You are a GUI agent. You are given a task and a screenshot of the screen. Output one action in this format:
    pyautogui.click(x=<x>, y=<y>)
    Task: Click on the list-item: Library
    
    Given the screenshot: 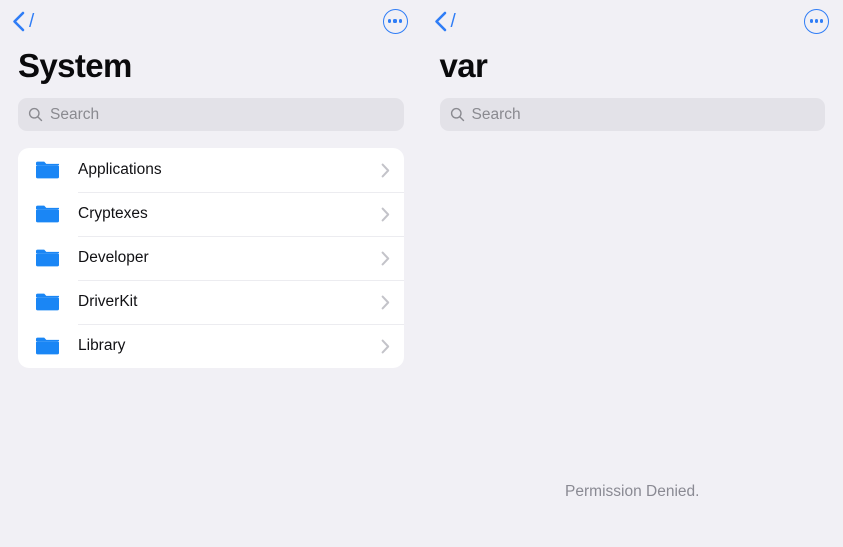 What is the action you would take?
    pyautogui.click(x=211, y=346)
    